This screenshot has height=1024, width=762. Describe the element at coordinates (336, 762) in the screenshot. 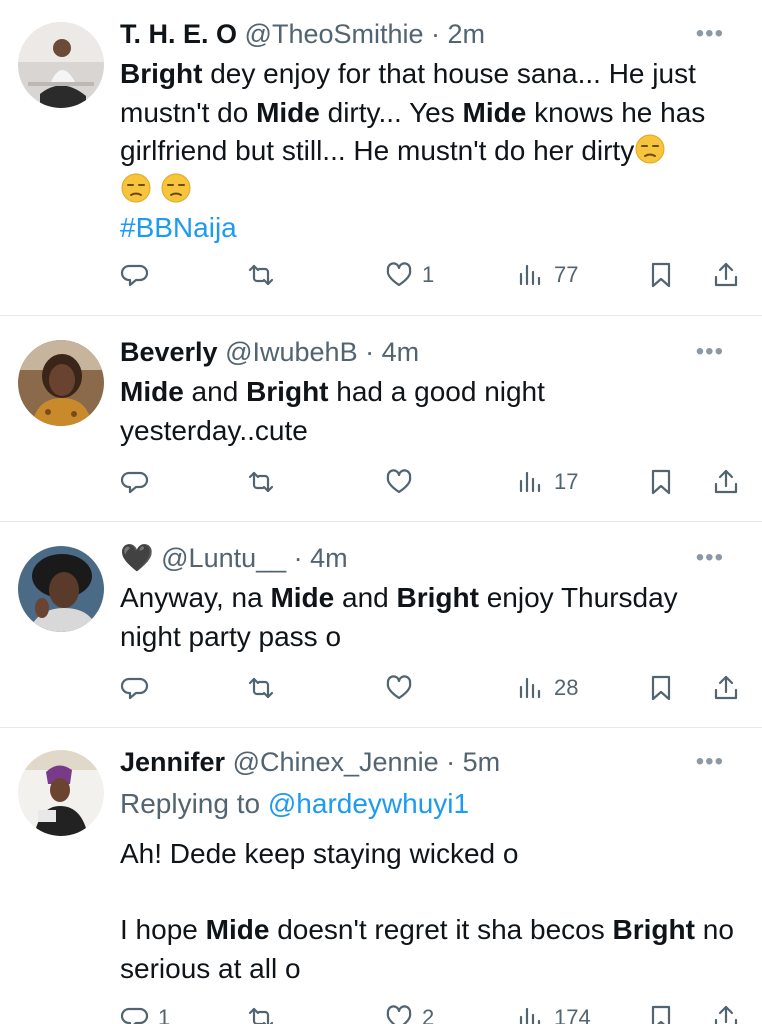

I see `handle: @Chinex_Jennie` at that location.